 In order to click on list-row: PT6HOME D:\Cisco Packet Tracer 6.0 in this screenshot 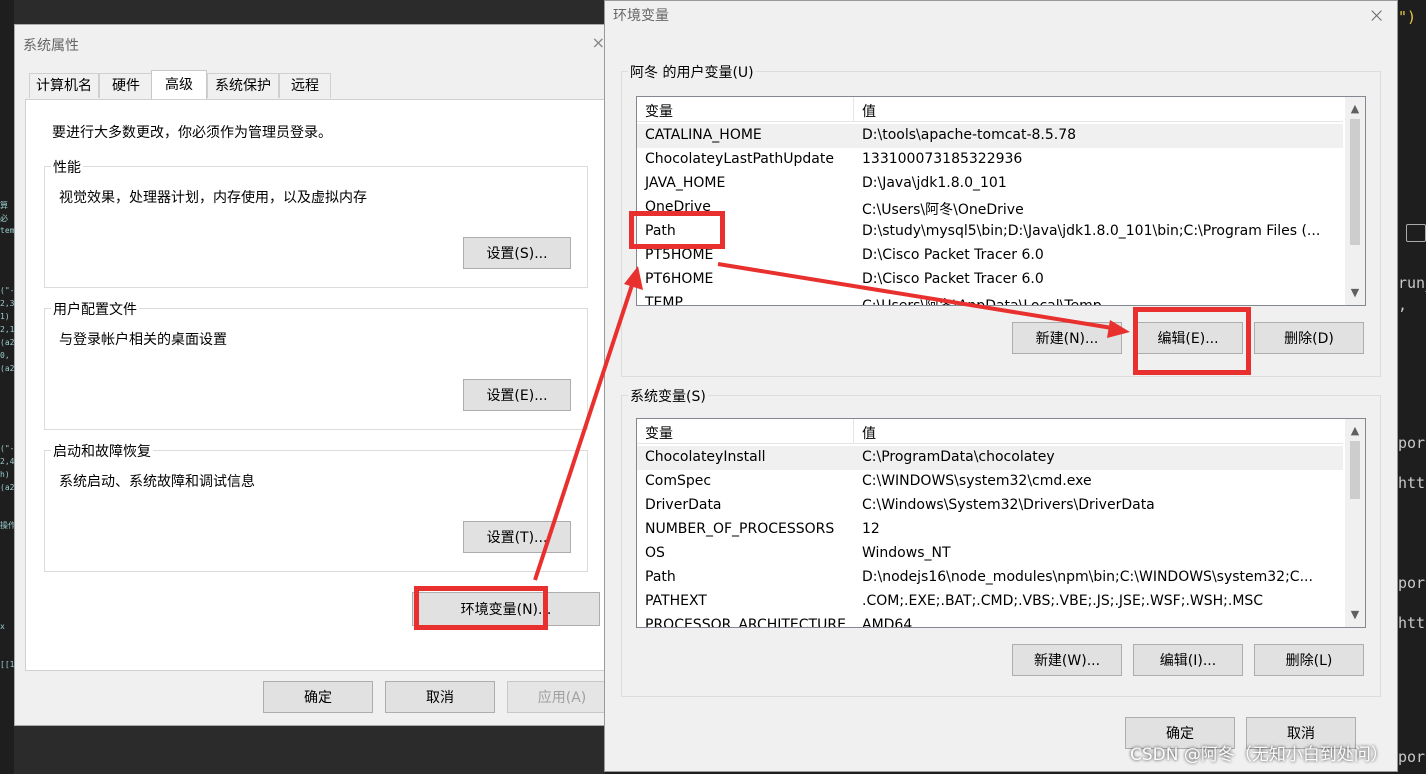, I will do `click(990, 280)`.